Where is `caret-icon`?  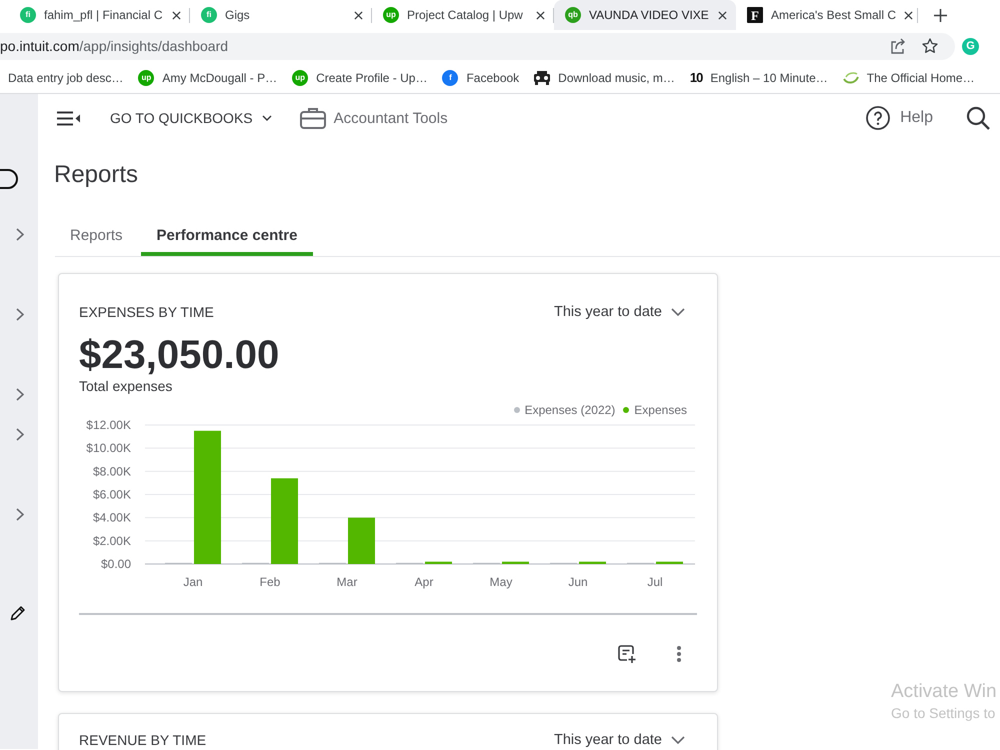
caret-icon is located at coordinates (267, 118).